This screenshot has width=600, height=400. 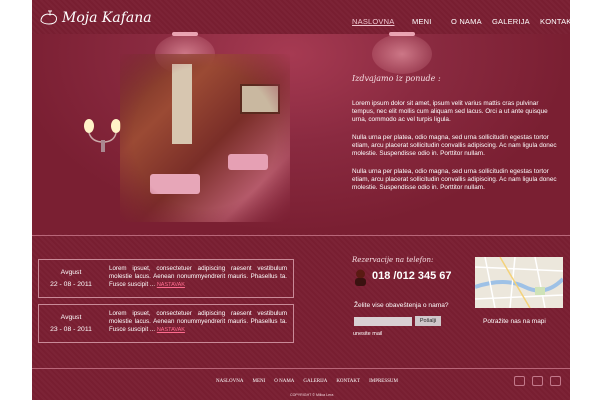 What do you see at coordinates (348, 381) in the screenshot?
I see `footer-nav-kontakt: KONTAKT` at bounding box center [348, 381].